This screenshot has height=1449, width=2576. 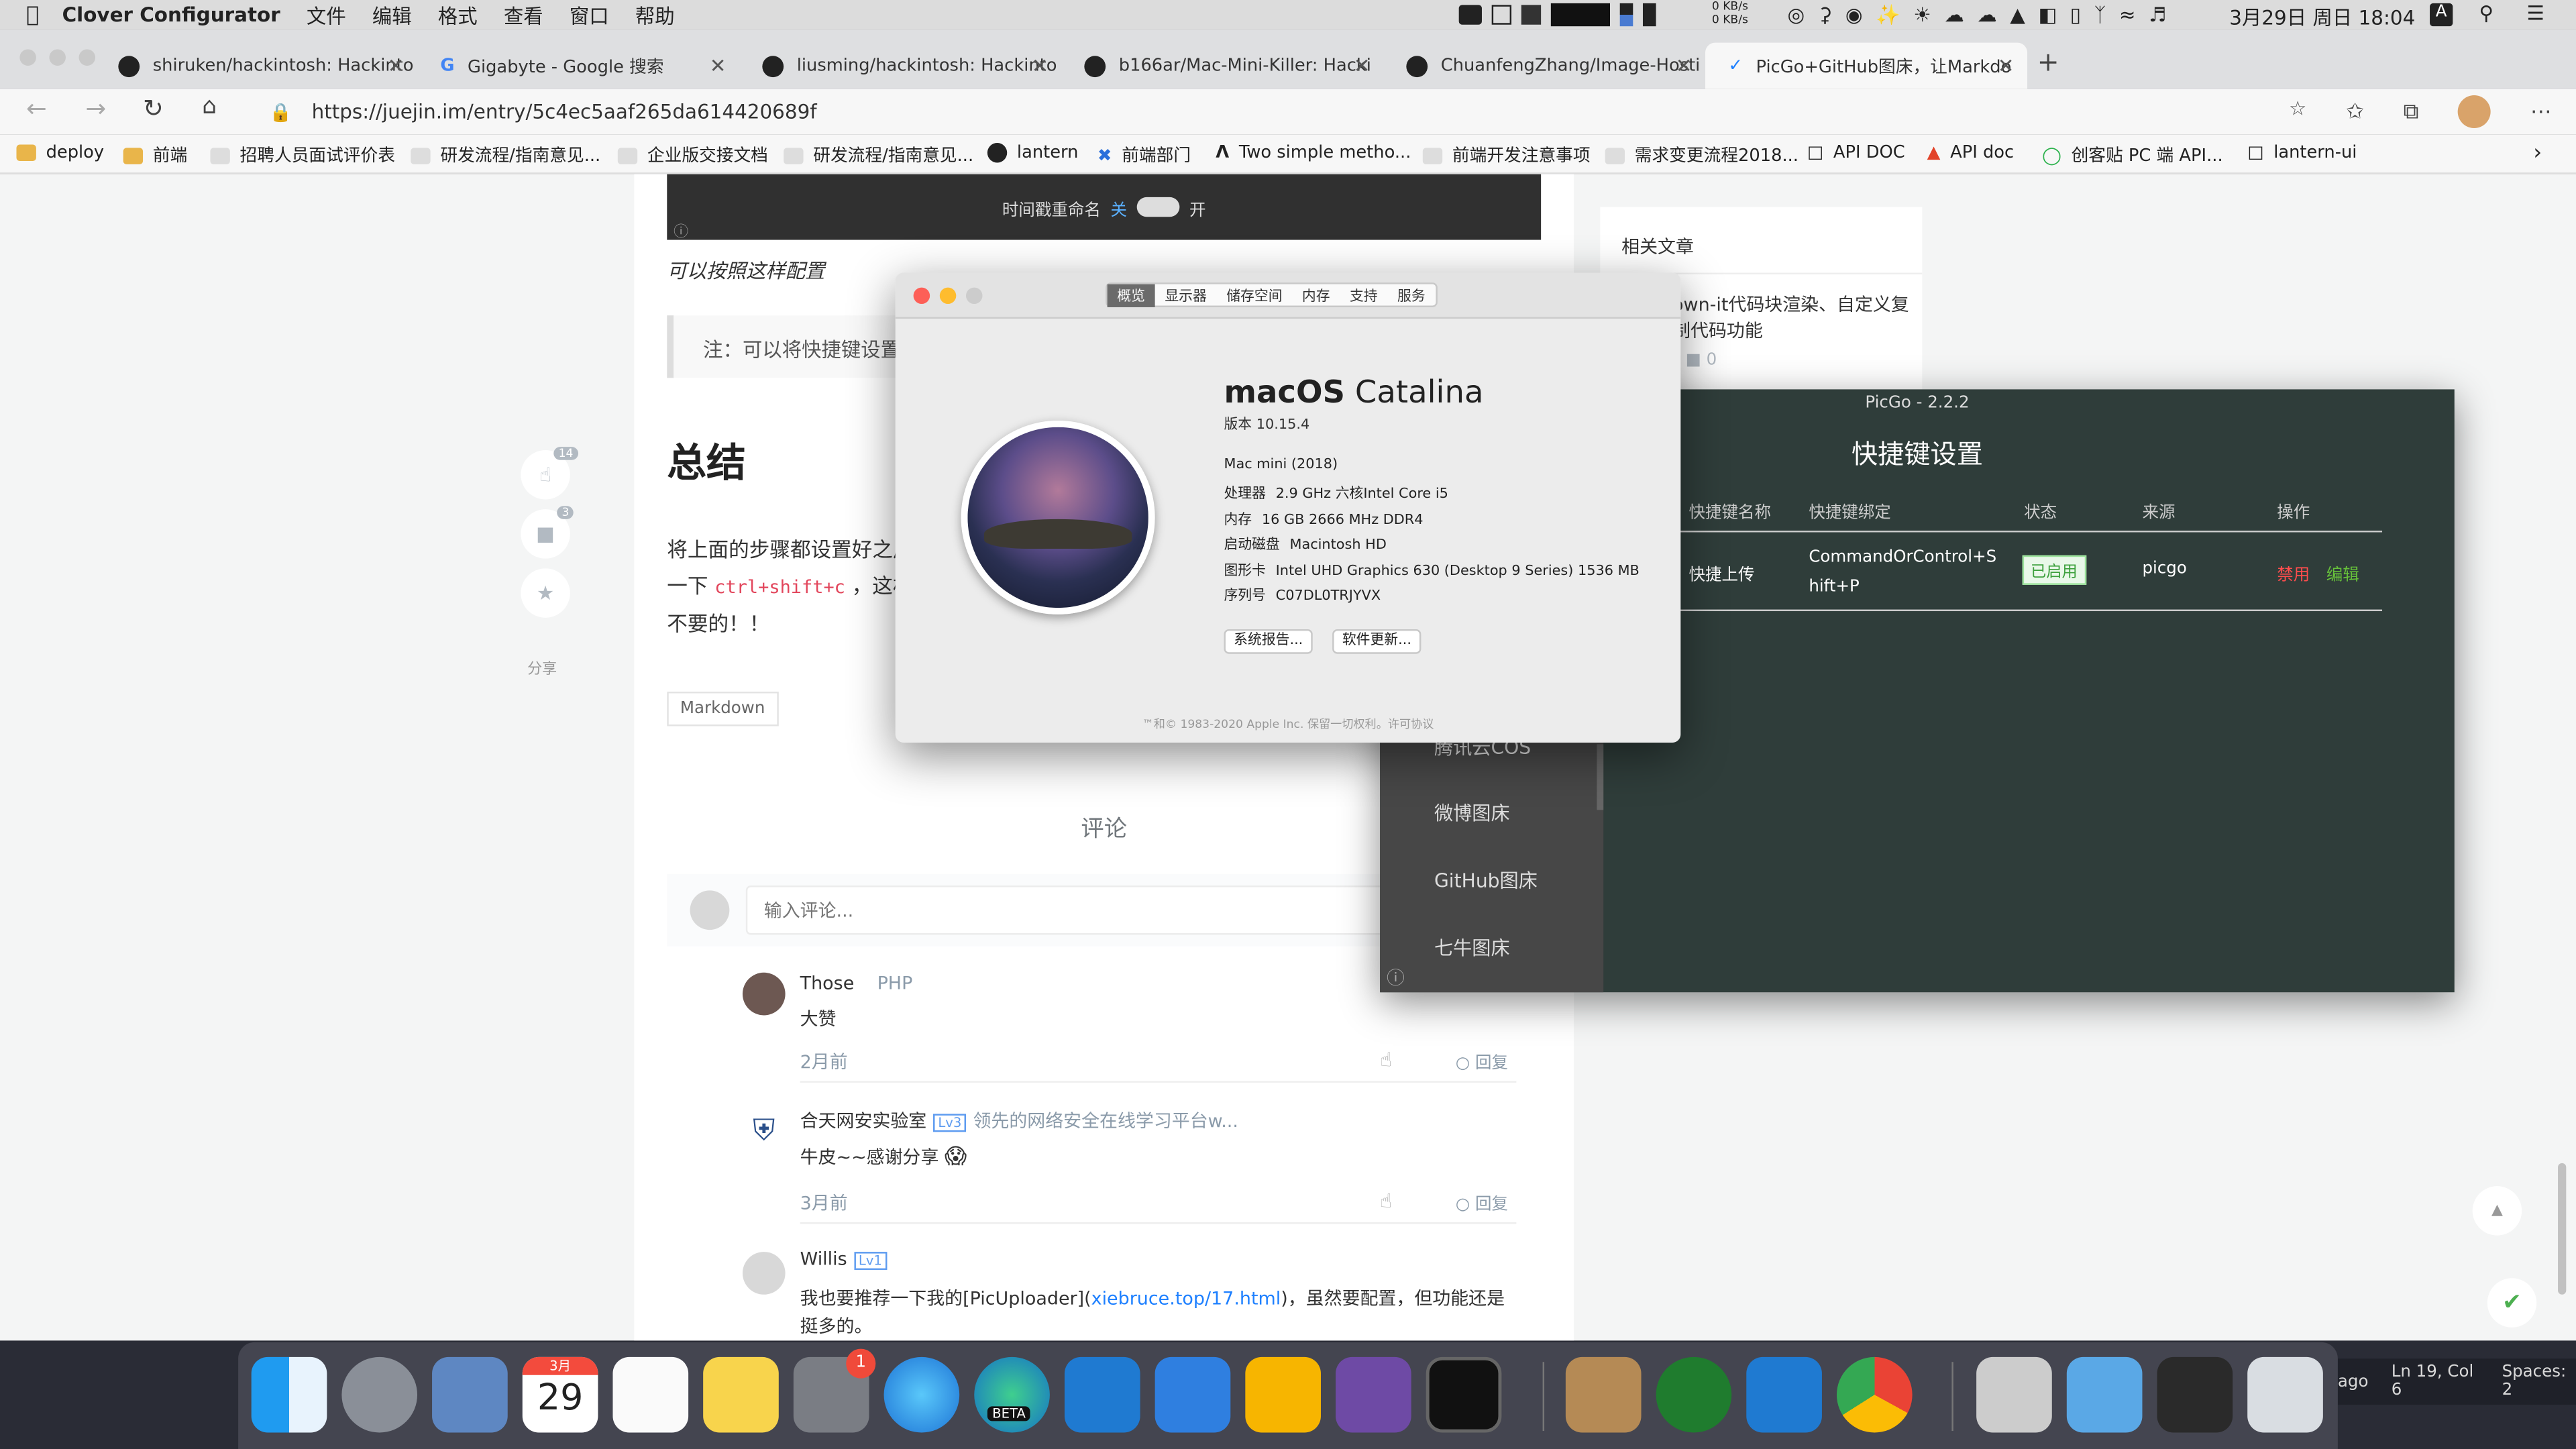 What do you see at coordinates (1986, 14) in the screenshot?
I see `upload-cloud-icon: ☁` at bounding box center [1986, 14].